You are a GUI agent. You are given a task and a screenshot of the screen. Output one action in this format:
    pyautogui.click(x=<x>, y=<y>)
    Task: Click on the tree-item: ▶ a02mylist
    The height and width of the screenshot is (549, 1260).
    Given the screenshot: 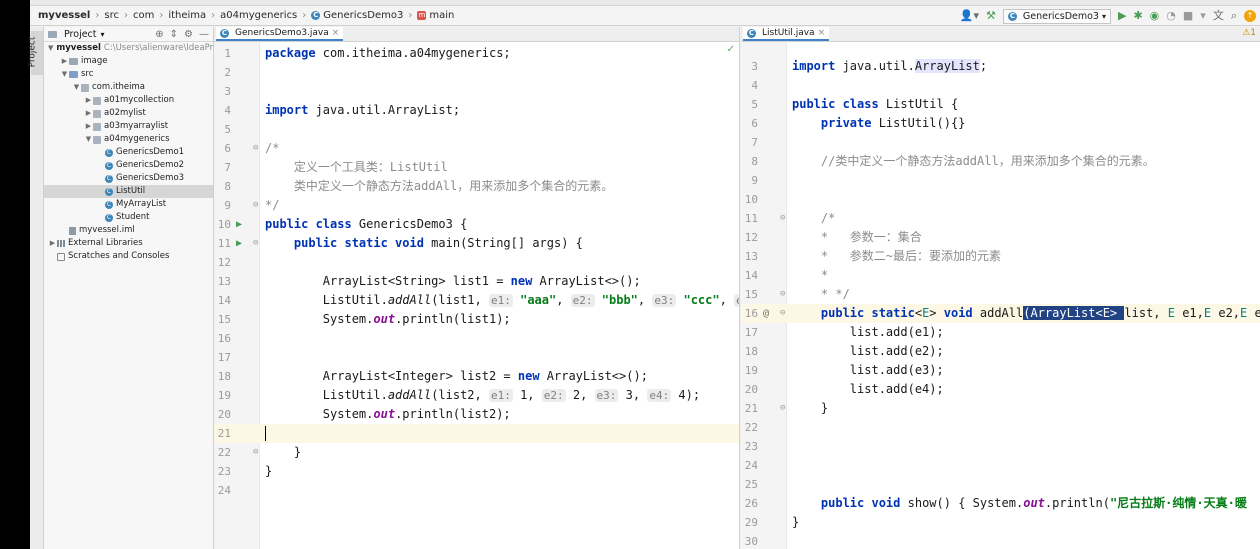 What is the action you would take?
    pyautogui.click(x=128, y=113)
    